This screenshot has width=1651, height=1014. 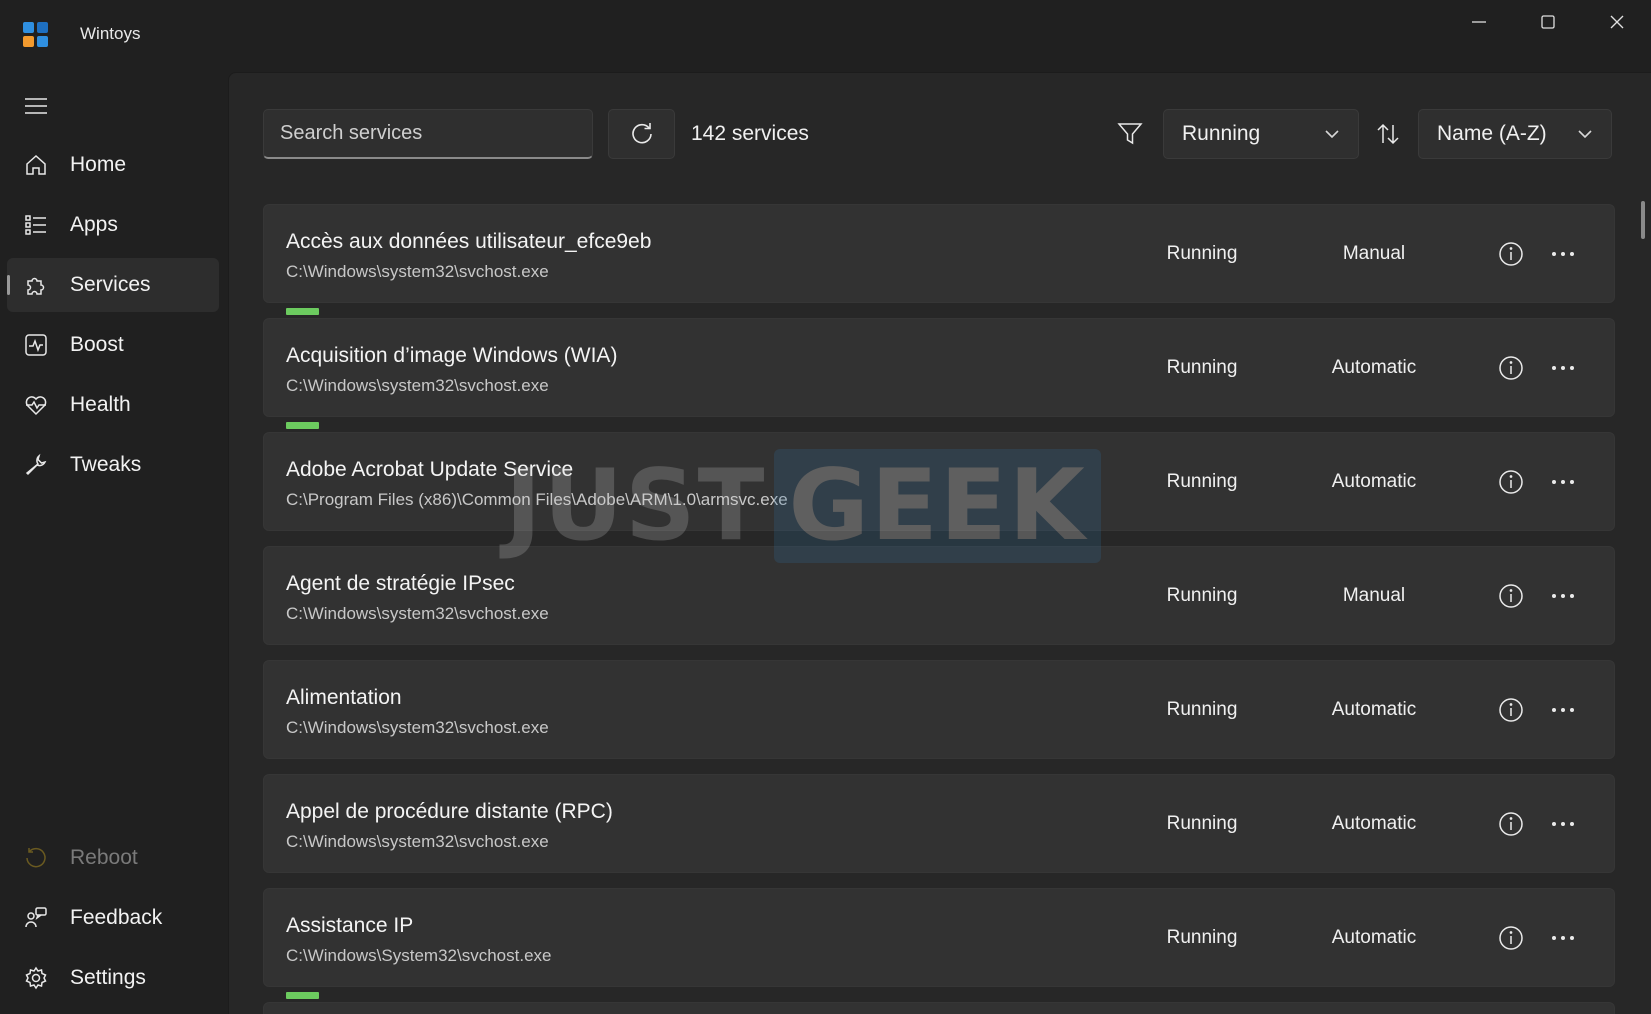 What do you see at coordinates (110, 33) in the screenshot?
I see `app-title: Wintoys` at bounding box center [110, 33].